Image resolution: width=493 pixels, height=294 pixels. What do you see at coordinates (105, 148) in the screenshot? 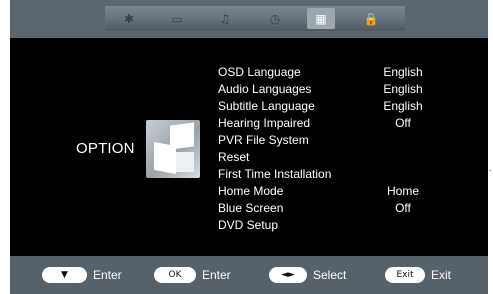
I see `section-title: OPTION` at bounding box center [105, 148].